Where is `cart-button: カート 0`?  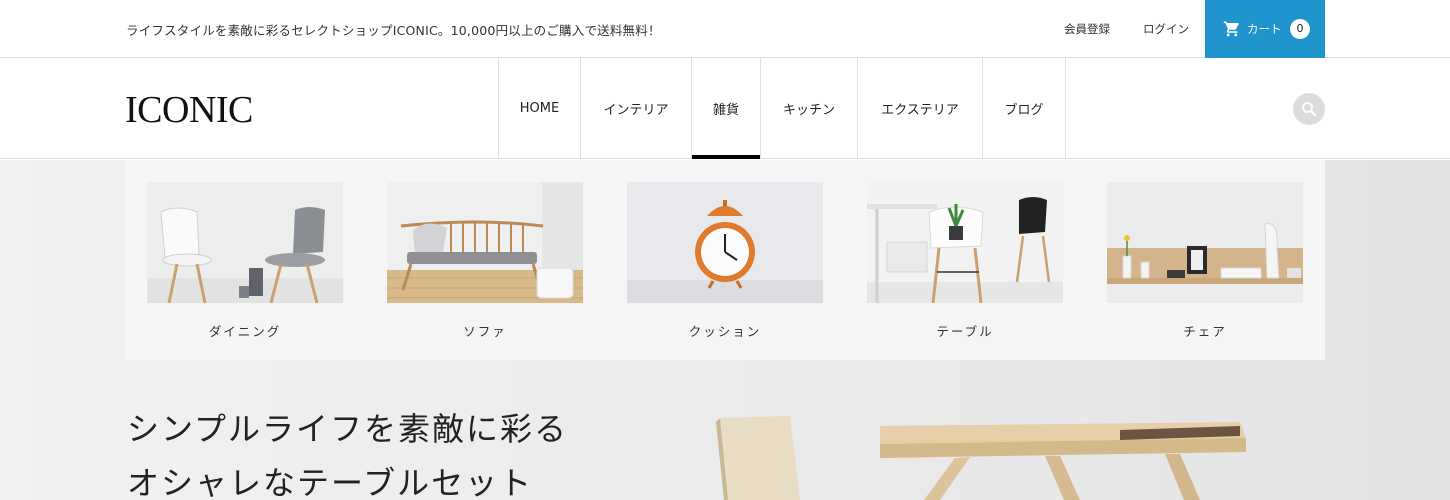 cart-button: カート 0 is located at coordinates (1265, 29).